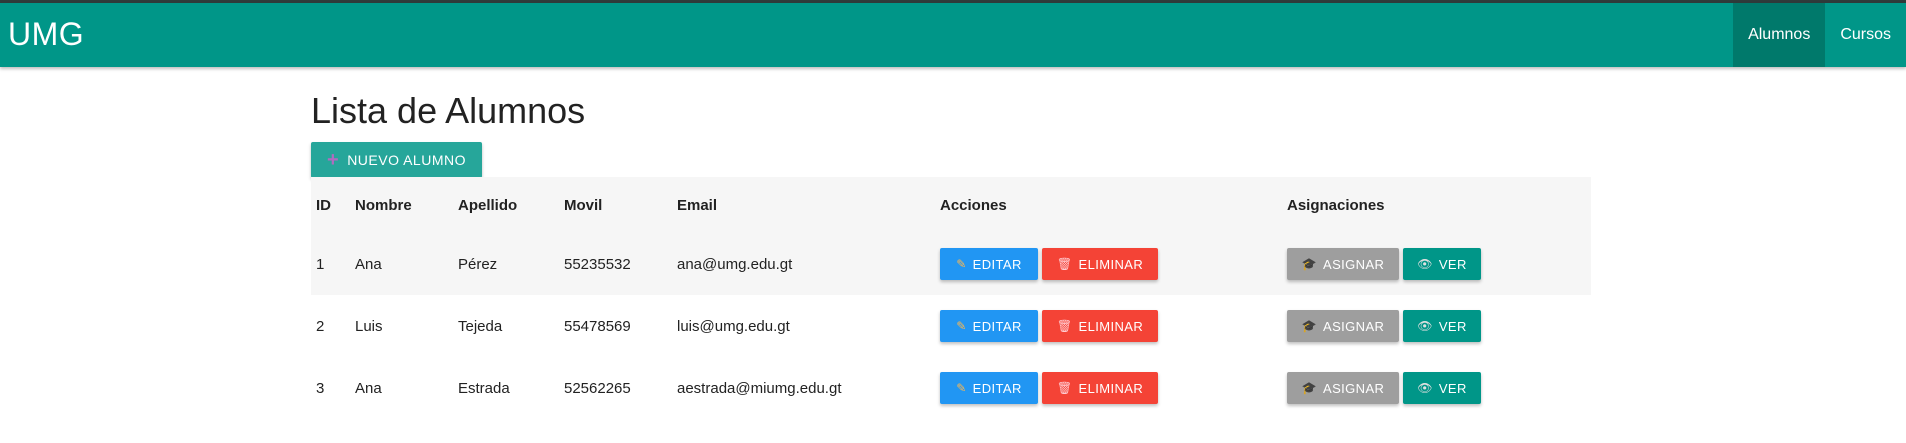  What do you see at coordinates (406, 160) in the screenshot?
I see `new-student-label: NUEVO ALUMNO` at bounding box center [406, 160].